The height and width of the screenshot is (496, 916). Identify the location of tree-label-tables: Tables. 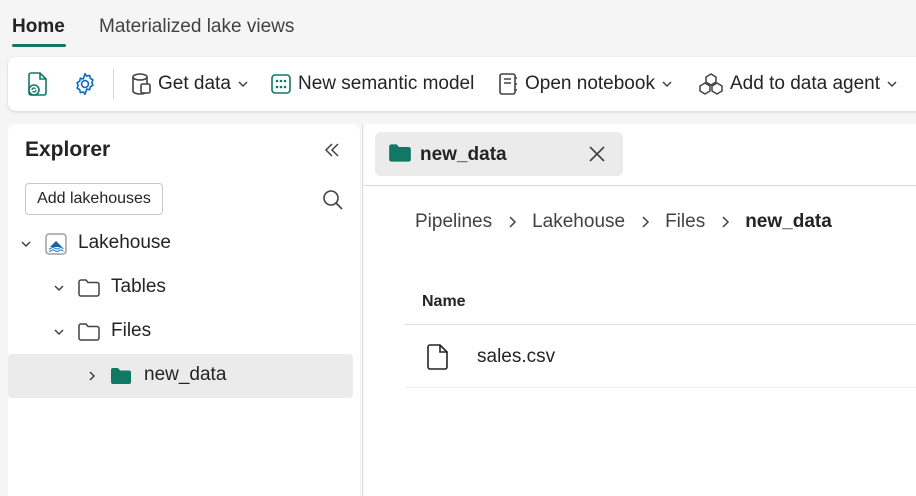
(138, 286).